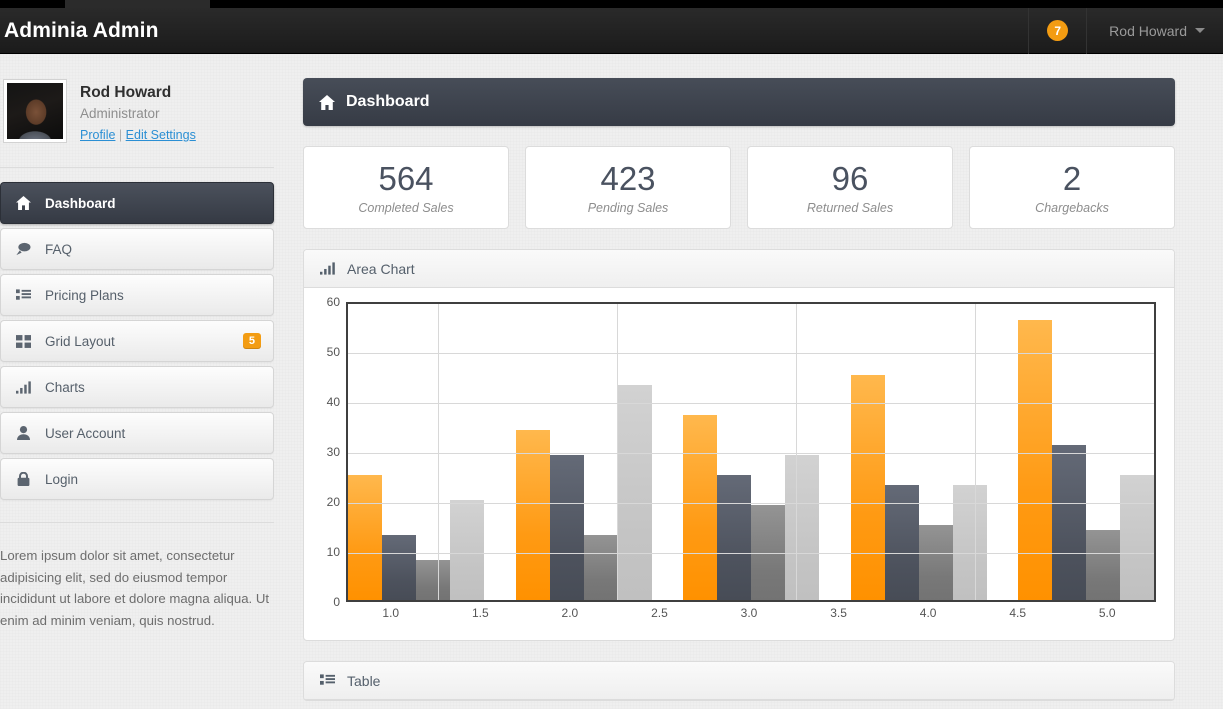 This screenshot has width=1223, height=709. What do you see at coordinates (739, 681) in the screenshot?
I see `table-panel: Table` at bounding box center [739, 681].